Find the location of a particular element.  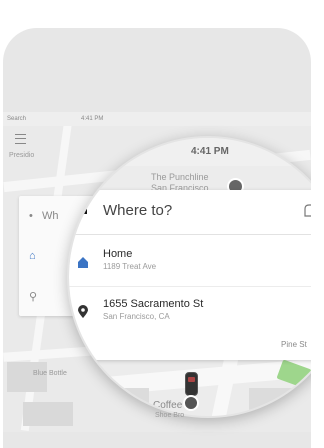

saved-place-sacramento: 1655 Sacramento St San Francisco, CA is located at coordinates (190, 313).